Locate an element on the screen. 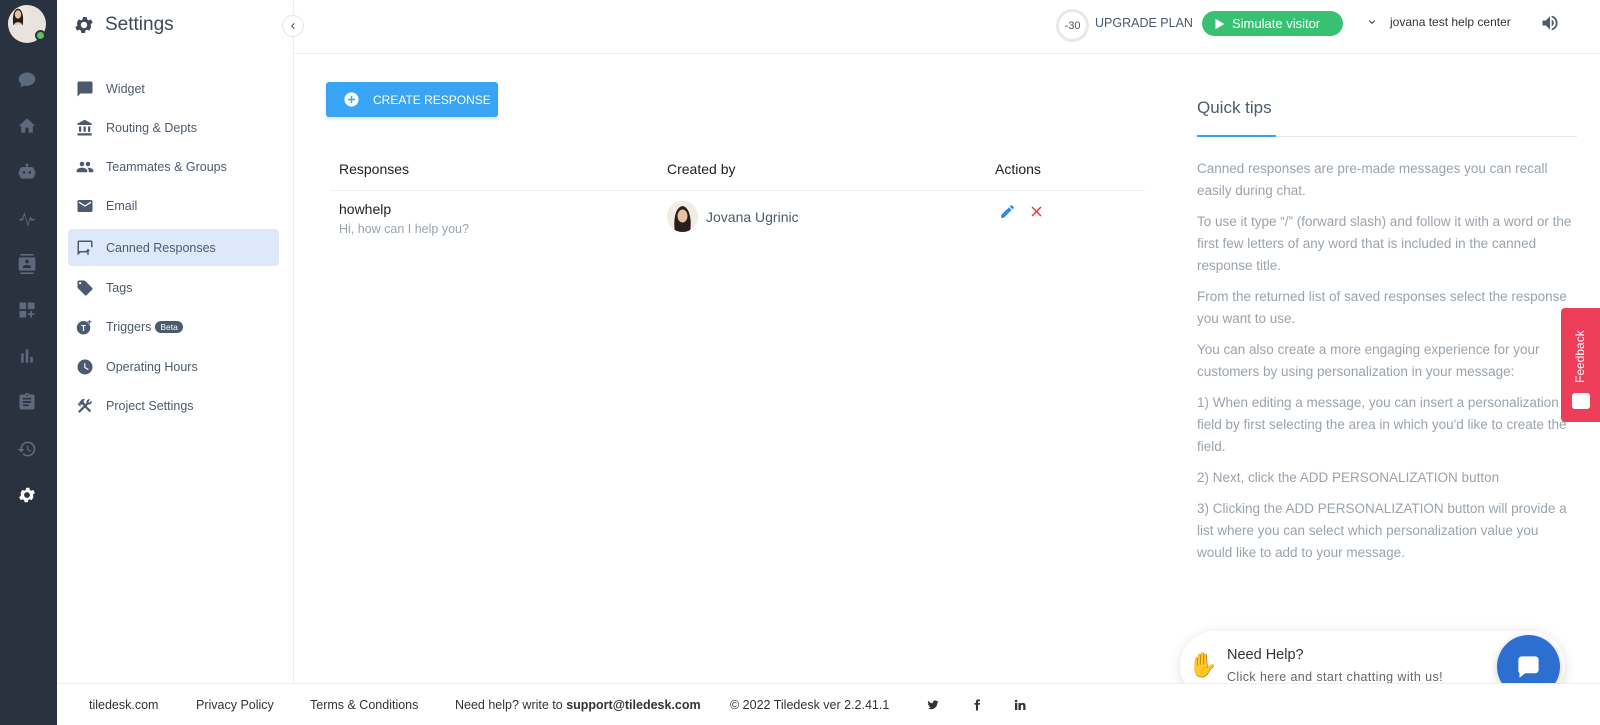 Image resolution: width=1600 pixels, height=725 pixels. need-help-title: Need Help? is located at coordinates (1265, 655).